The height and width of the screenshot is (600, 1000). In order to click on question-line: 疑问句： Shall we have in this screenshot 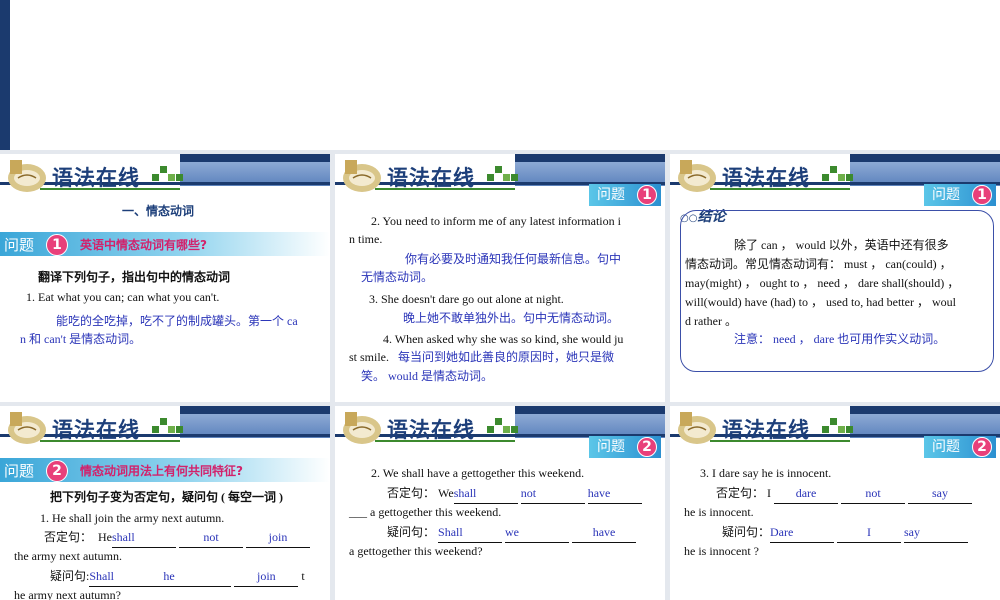, I will do `click(512, 533)`.